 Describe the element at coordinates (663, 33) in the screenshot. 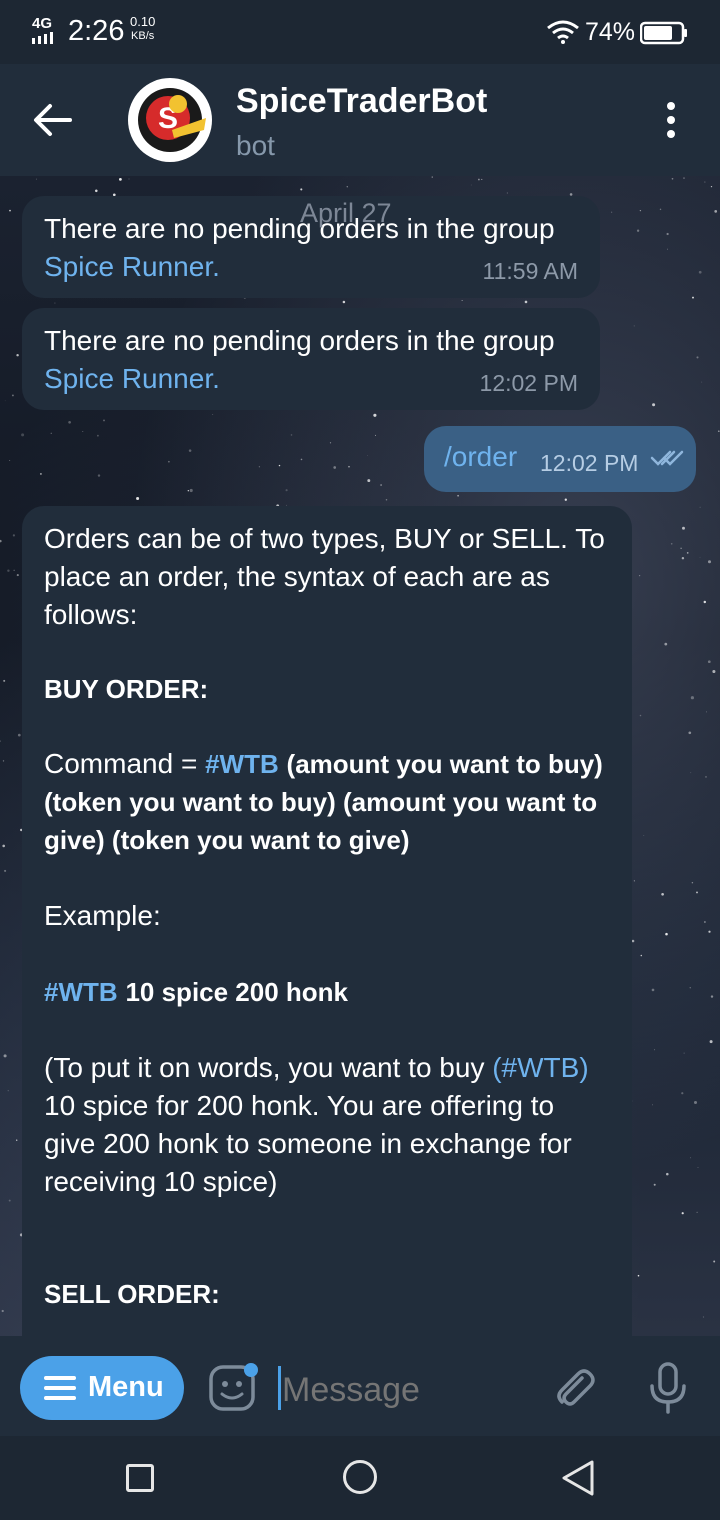

I see `battery-icon` at that location.